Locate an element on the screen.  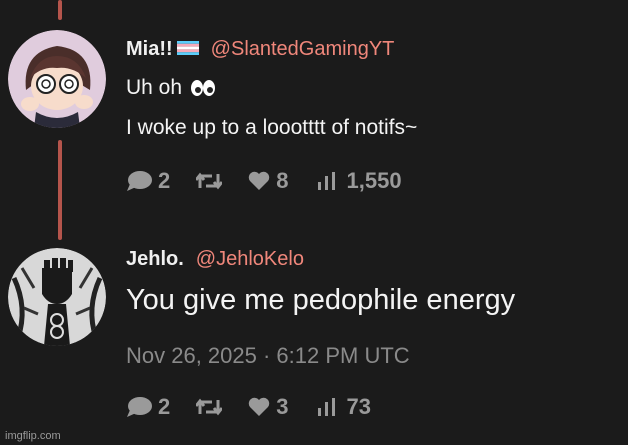
post-text: You give me pedophile energy is located at coordinates (321, 300).